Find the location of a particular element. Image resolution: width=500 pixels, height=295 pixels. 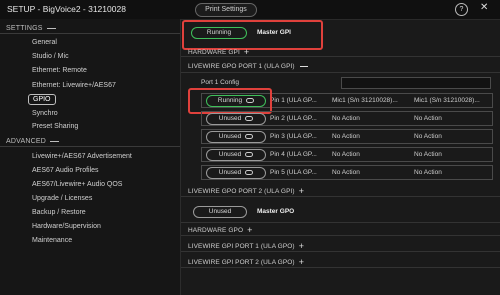

hardware-gpo-header: HARDWARE GPO + is located at coordinates (220, 230).